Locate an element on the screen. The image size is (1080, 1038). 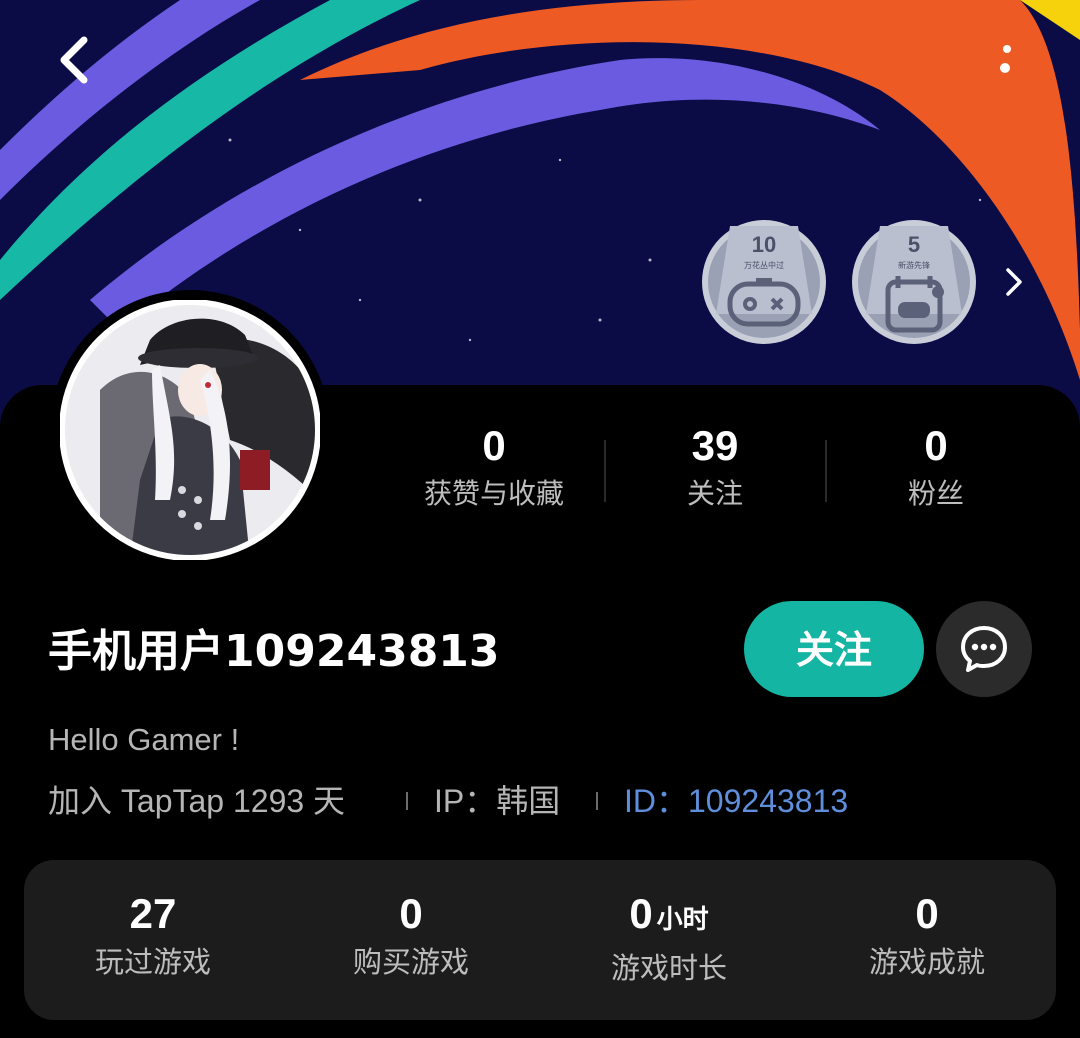
chat-bubble-icon is located at coordinates (984, 649).